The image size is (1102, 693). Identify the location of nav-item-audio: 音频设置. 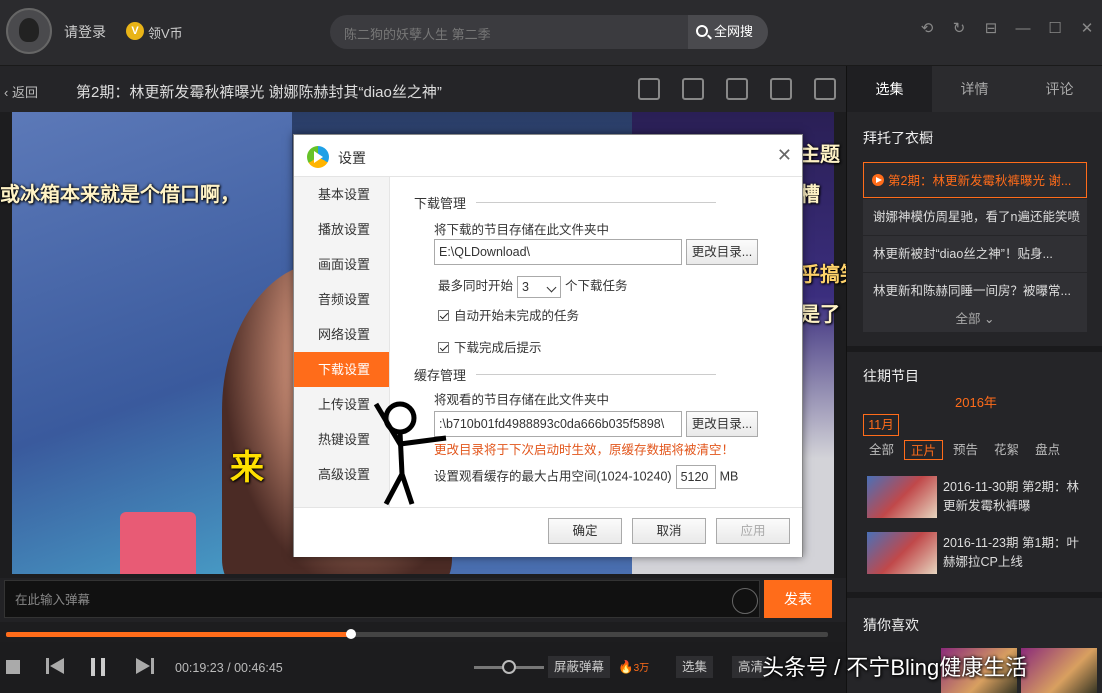
(341, 299).